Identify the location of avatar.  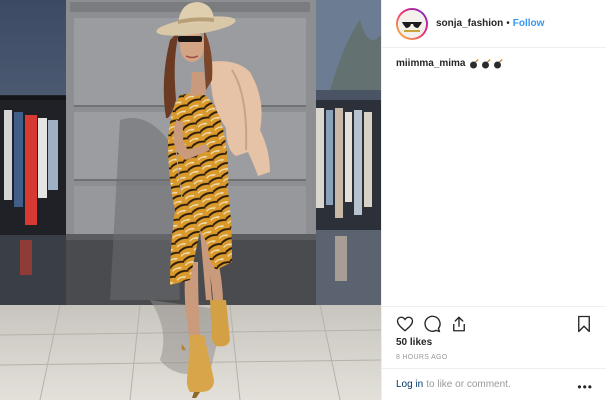
(412, 23).